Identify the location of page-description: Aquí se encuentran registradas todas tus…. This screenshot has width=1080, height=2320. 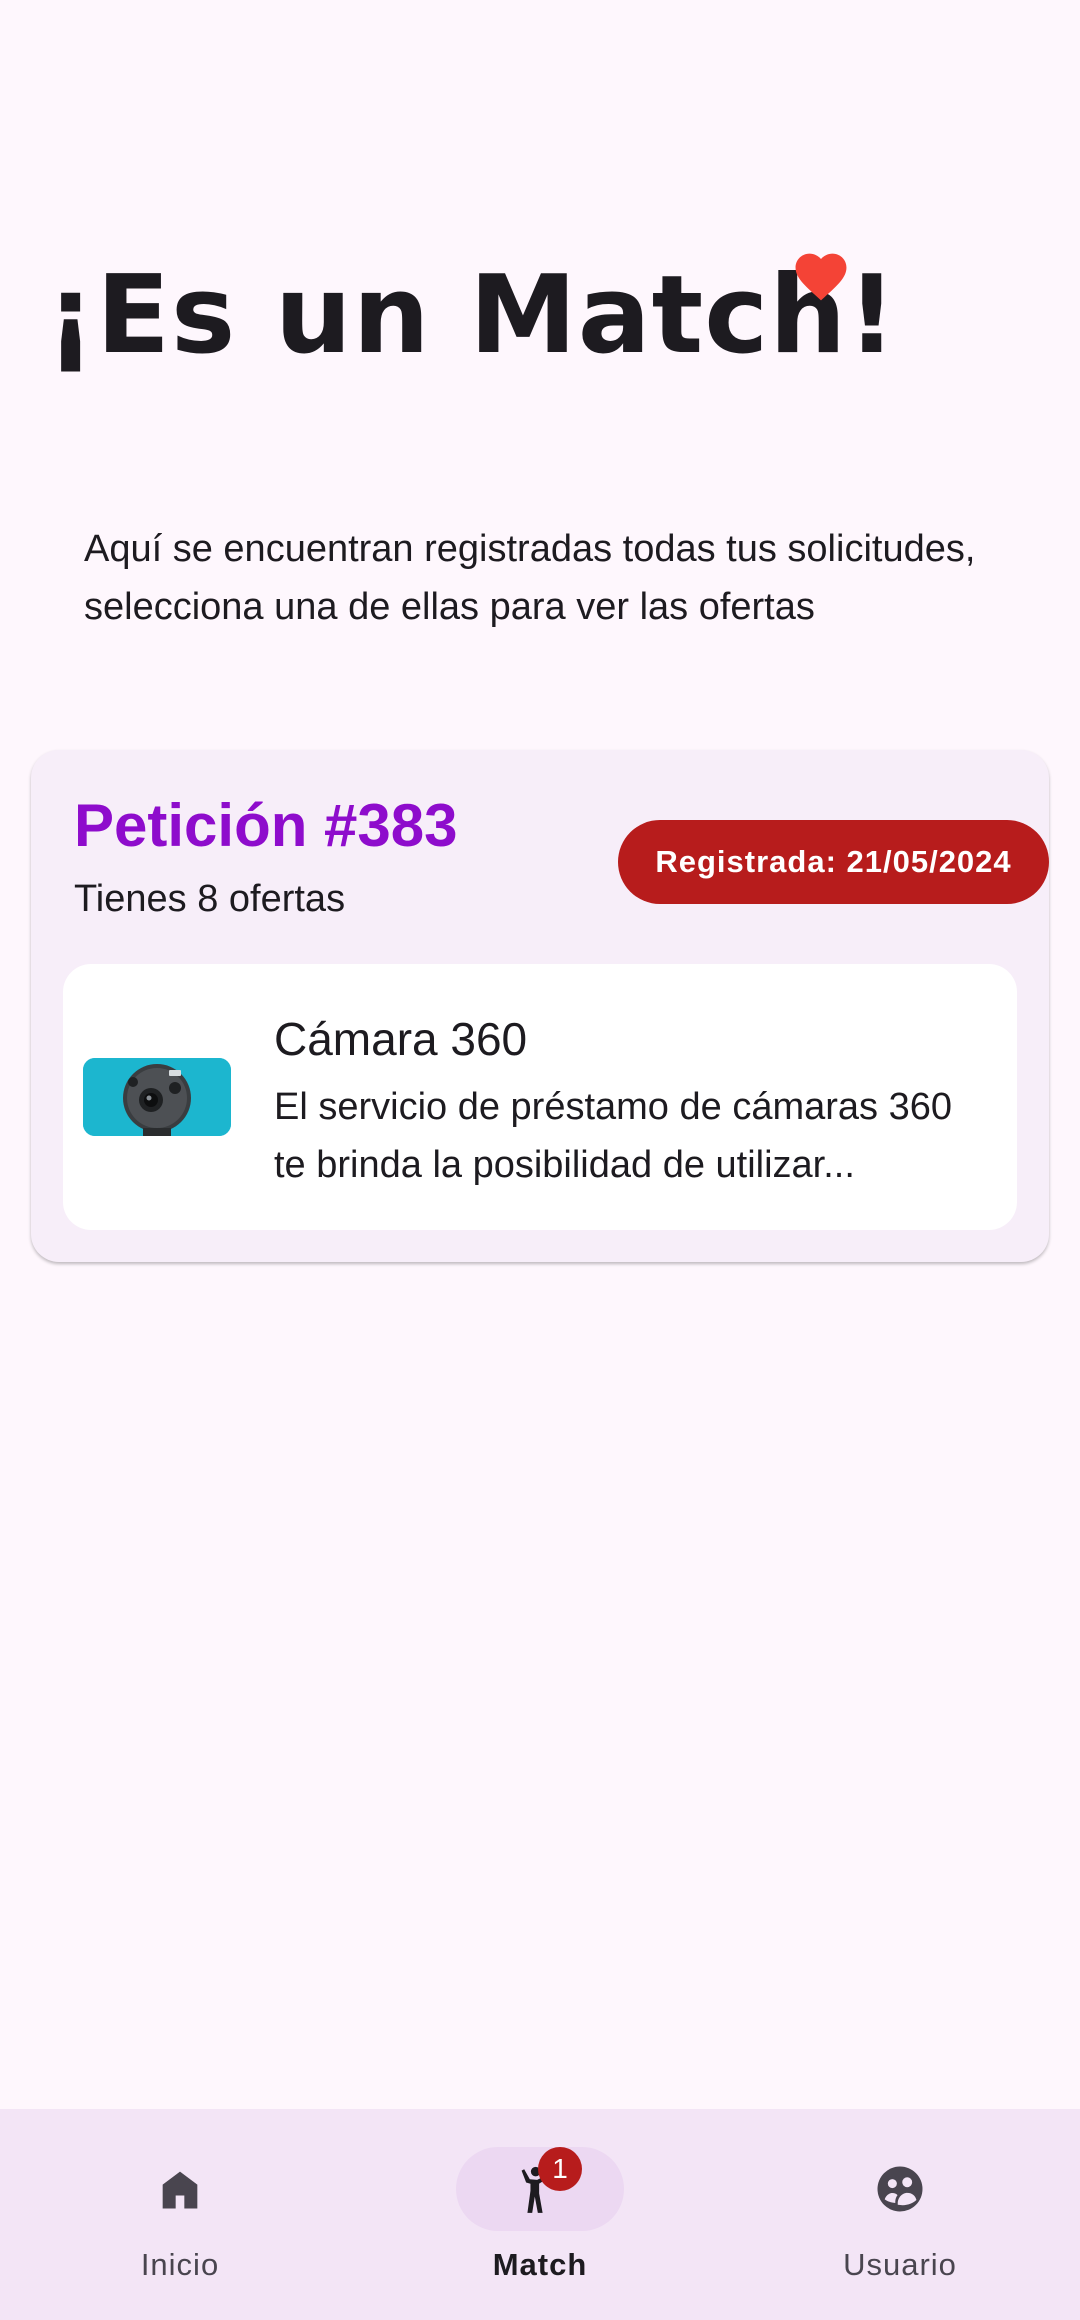
(530, 578).